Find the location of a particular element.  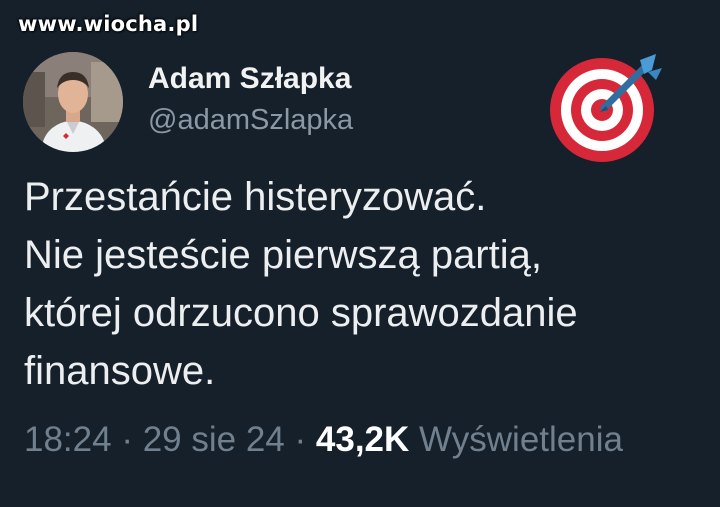

author-display-name: Adam Szłapka is located at coordinates (250, 79).